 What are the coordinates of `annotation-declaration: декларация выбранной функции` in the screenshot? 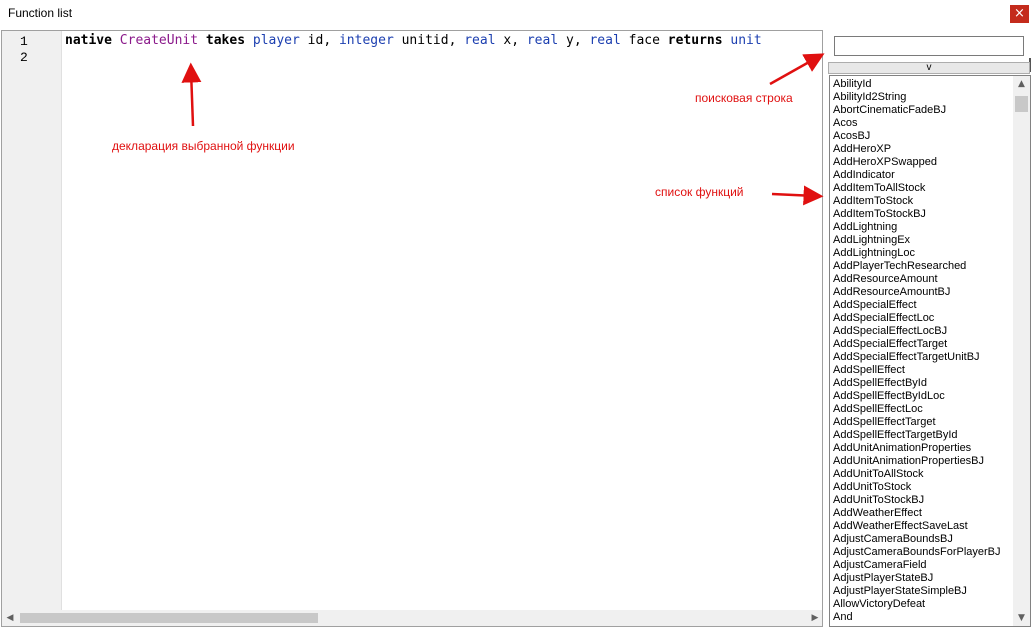 It's located at (203, 146).